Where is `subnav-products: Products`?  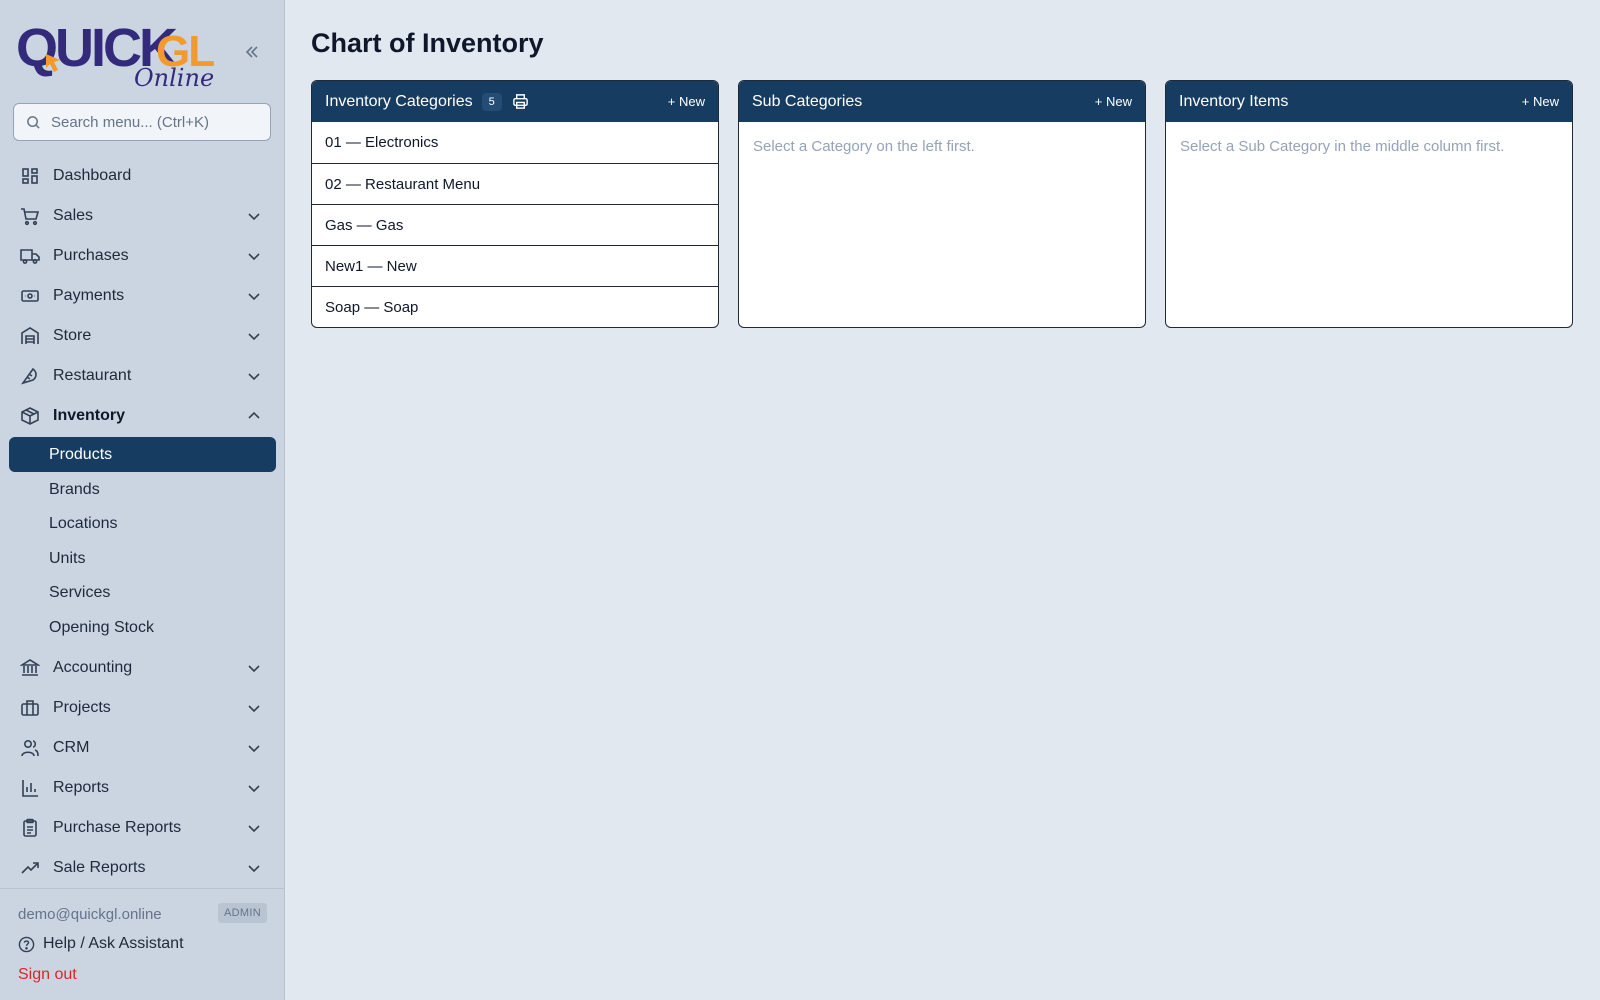 subnav-products: Products is located at coordinates (142, 454).